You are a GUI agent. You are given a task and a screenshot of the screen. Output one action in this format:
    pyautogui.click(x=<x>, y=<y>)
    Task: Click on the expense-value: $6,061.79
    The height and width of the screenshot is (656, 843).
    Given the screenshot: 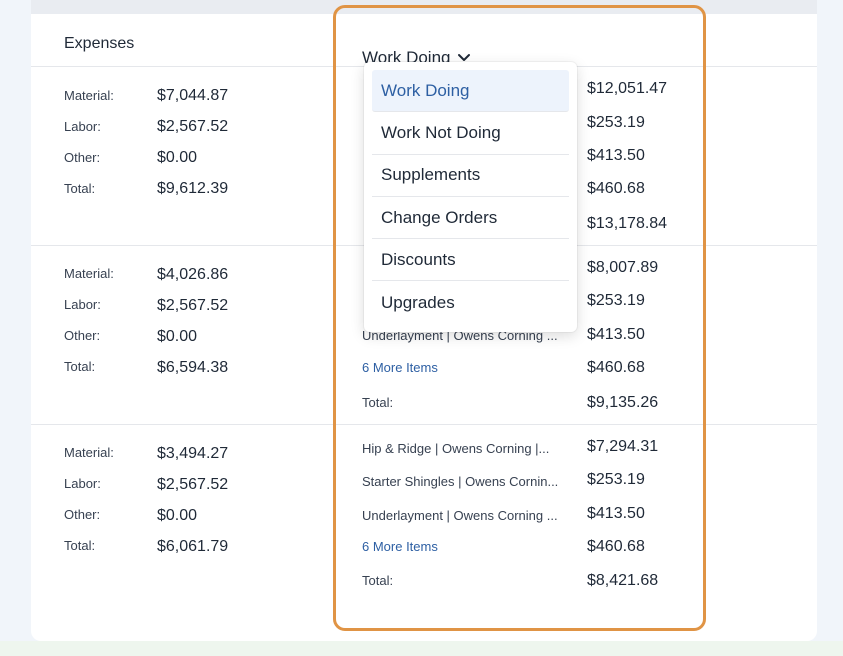 What is the action you would take?
    pyautogui.click(x=193, y=546)
    